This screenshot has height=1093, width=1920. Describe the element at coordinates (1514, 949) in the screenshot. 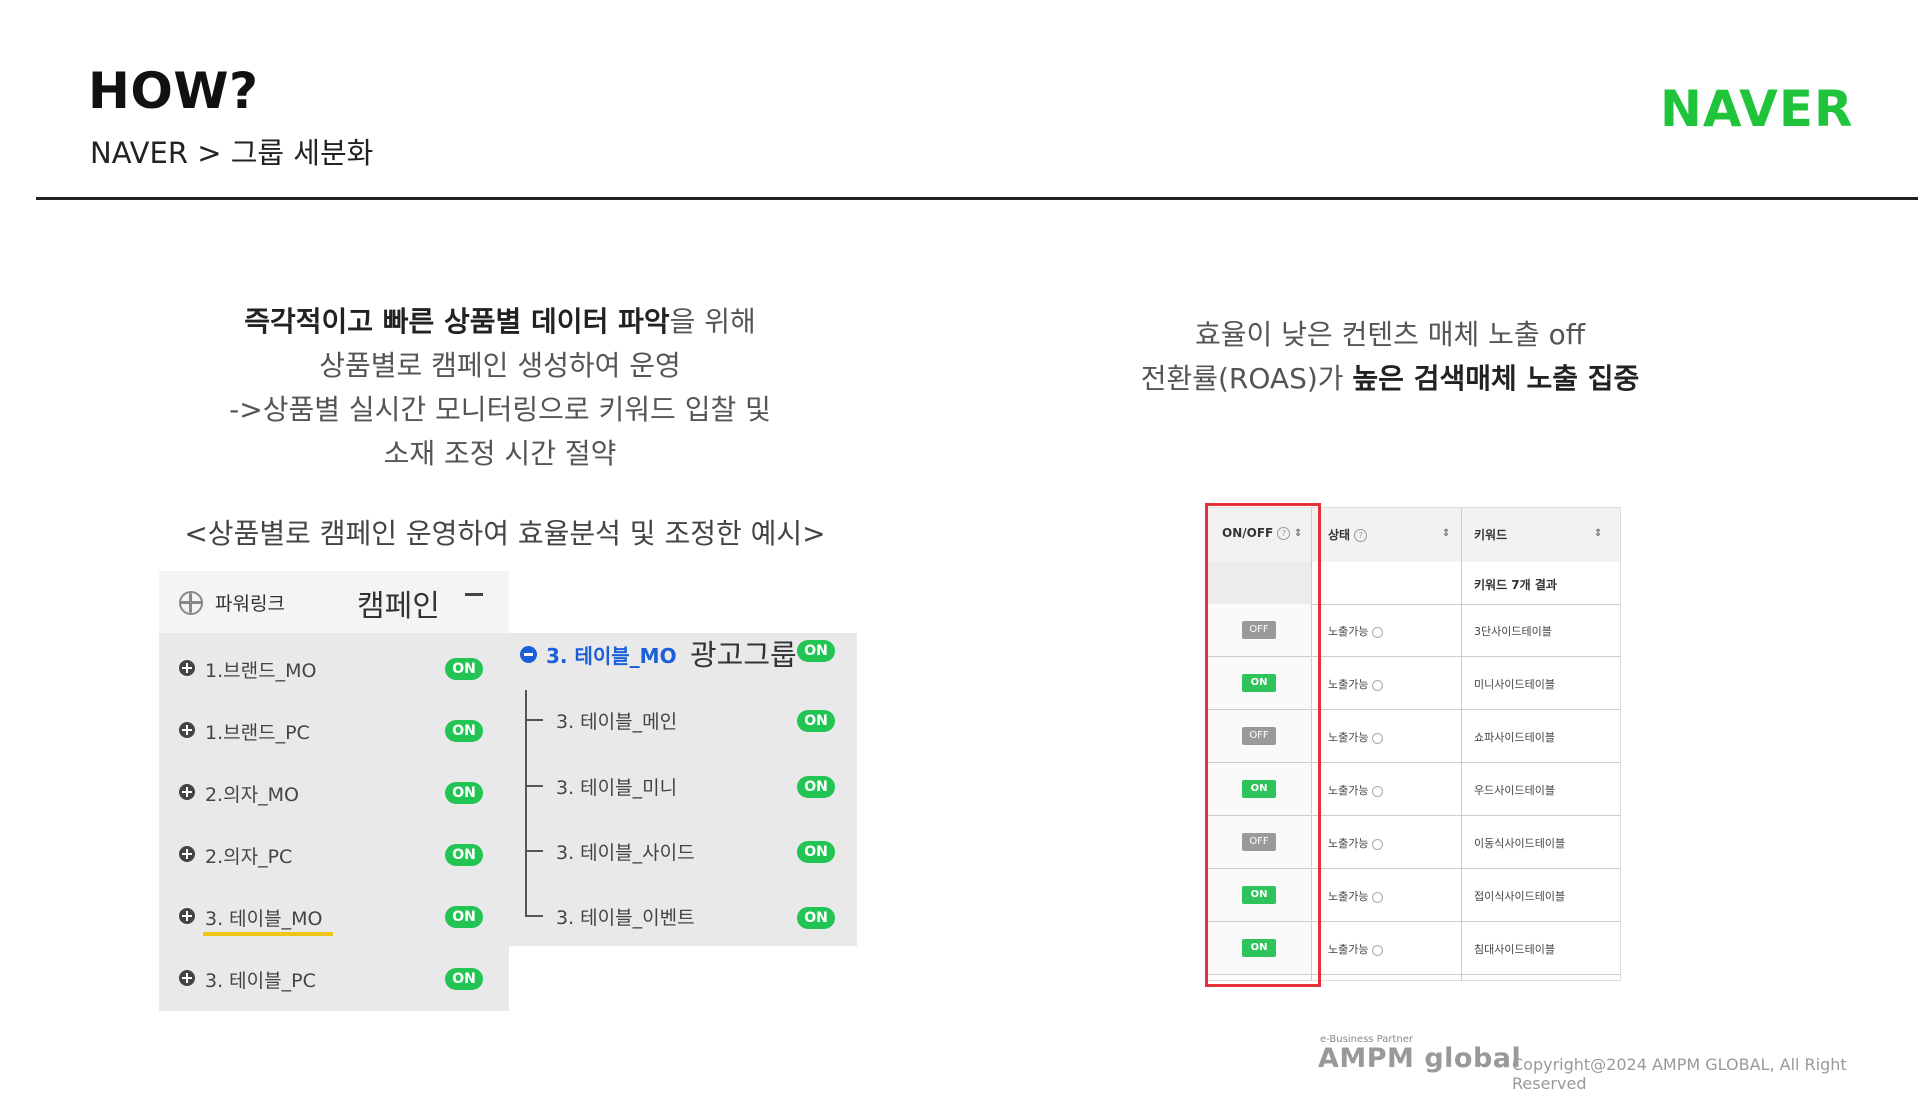

I see `keyword-cell: 침대사이드테이블` at that location.